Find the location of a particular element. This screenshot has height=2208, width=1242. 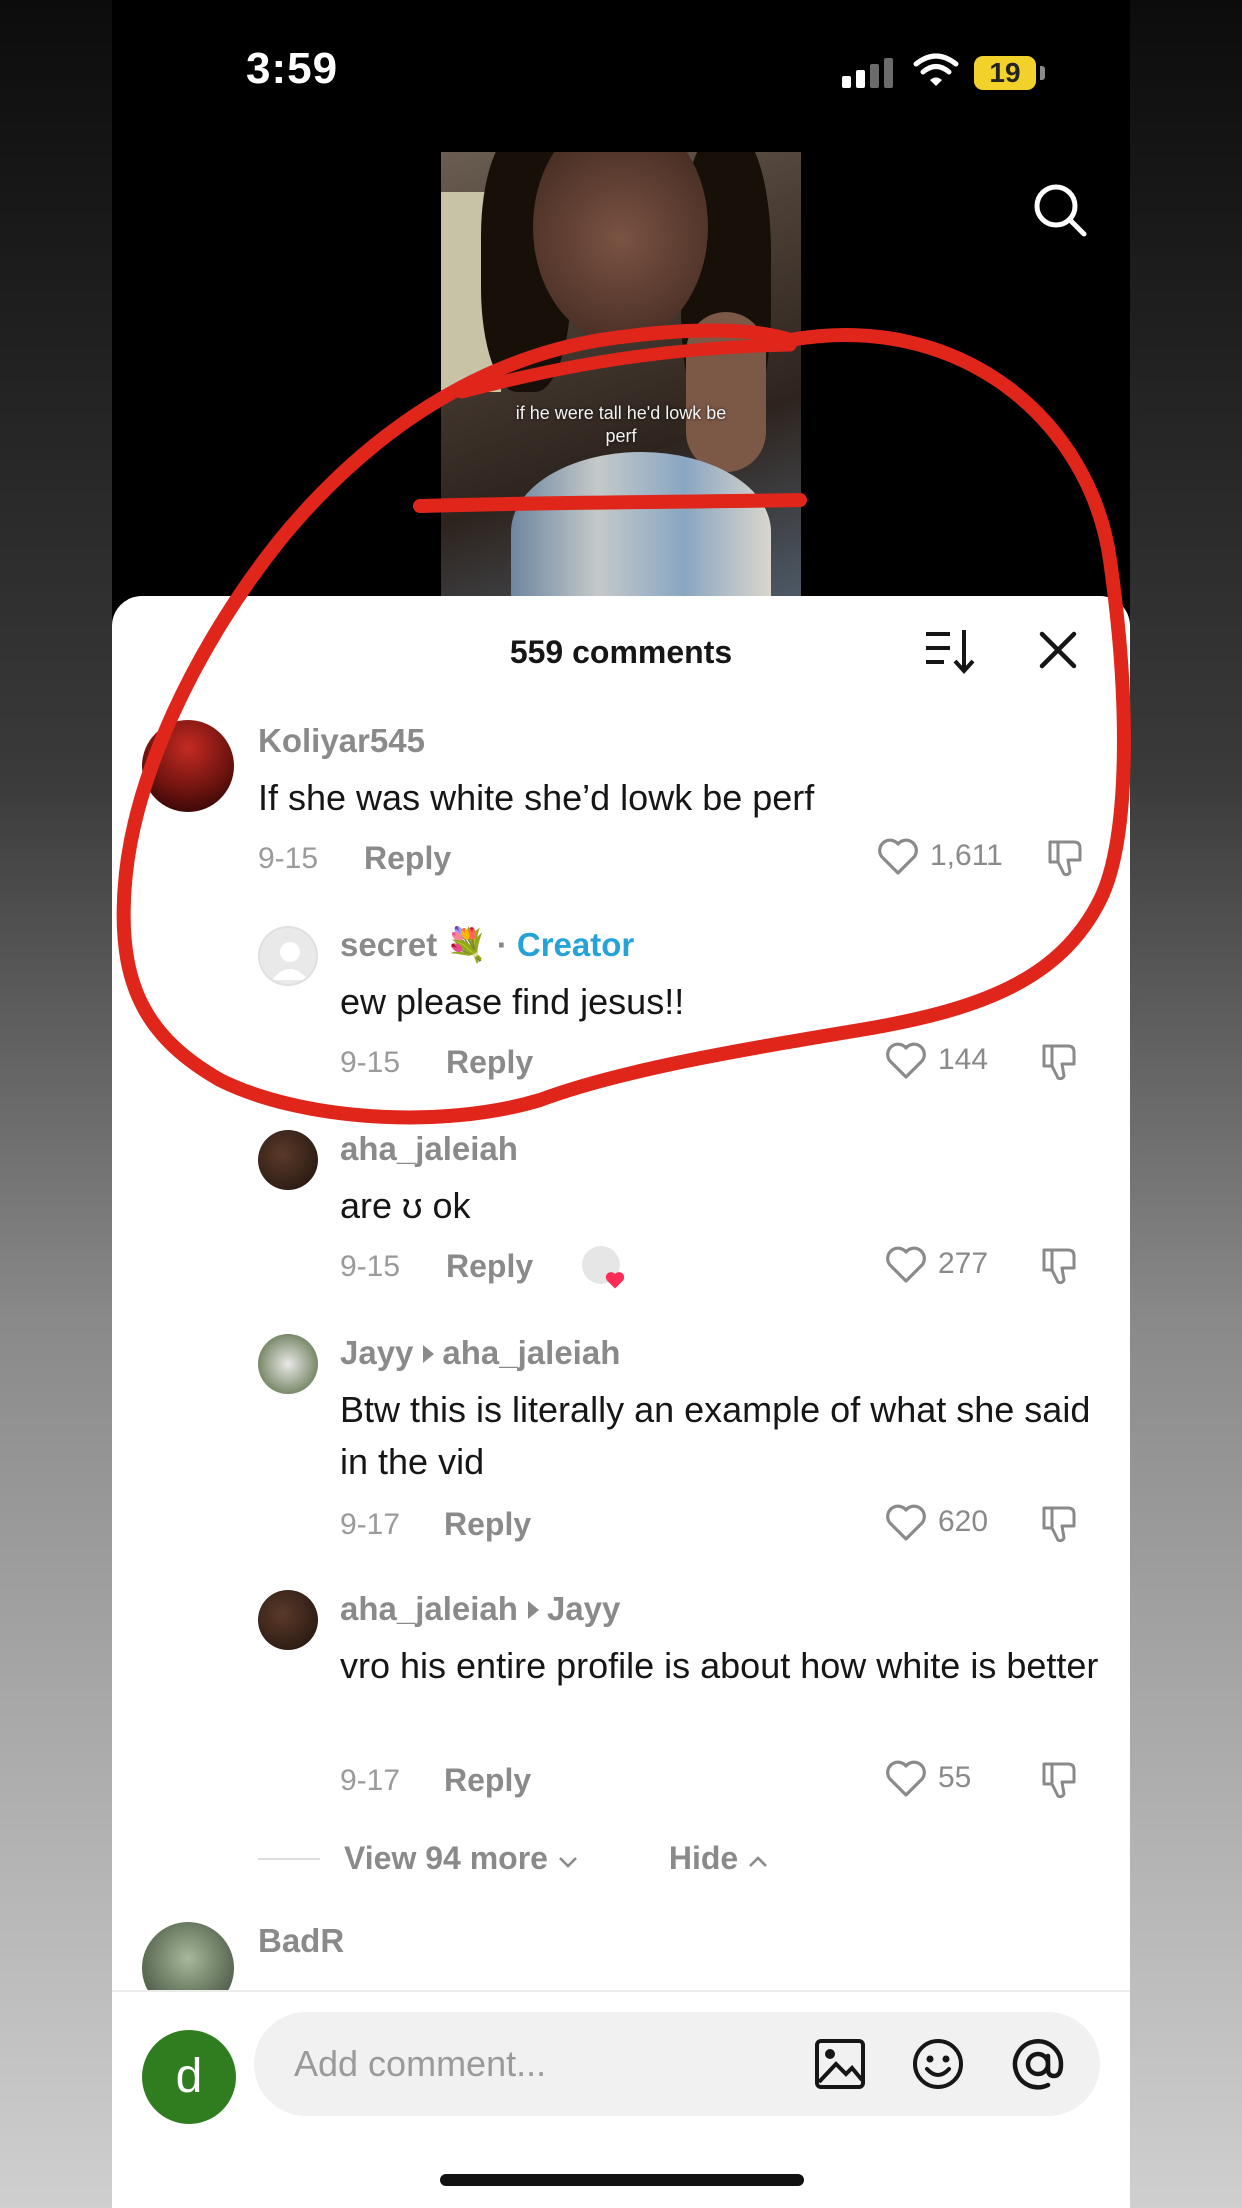

video-caption: if he were tall he'd lowk be perf is located at coordinates (621, 424).